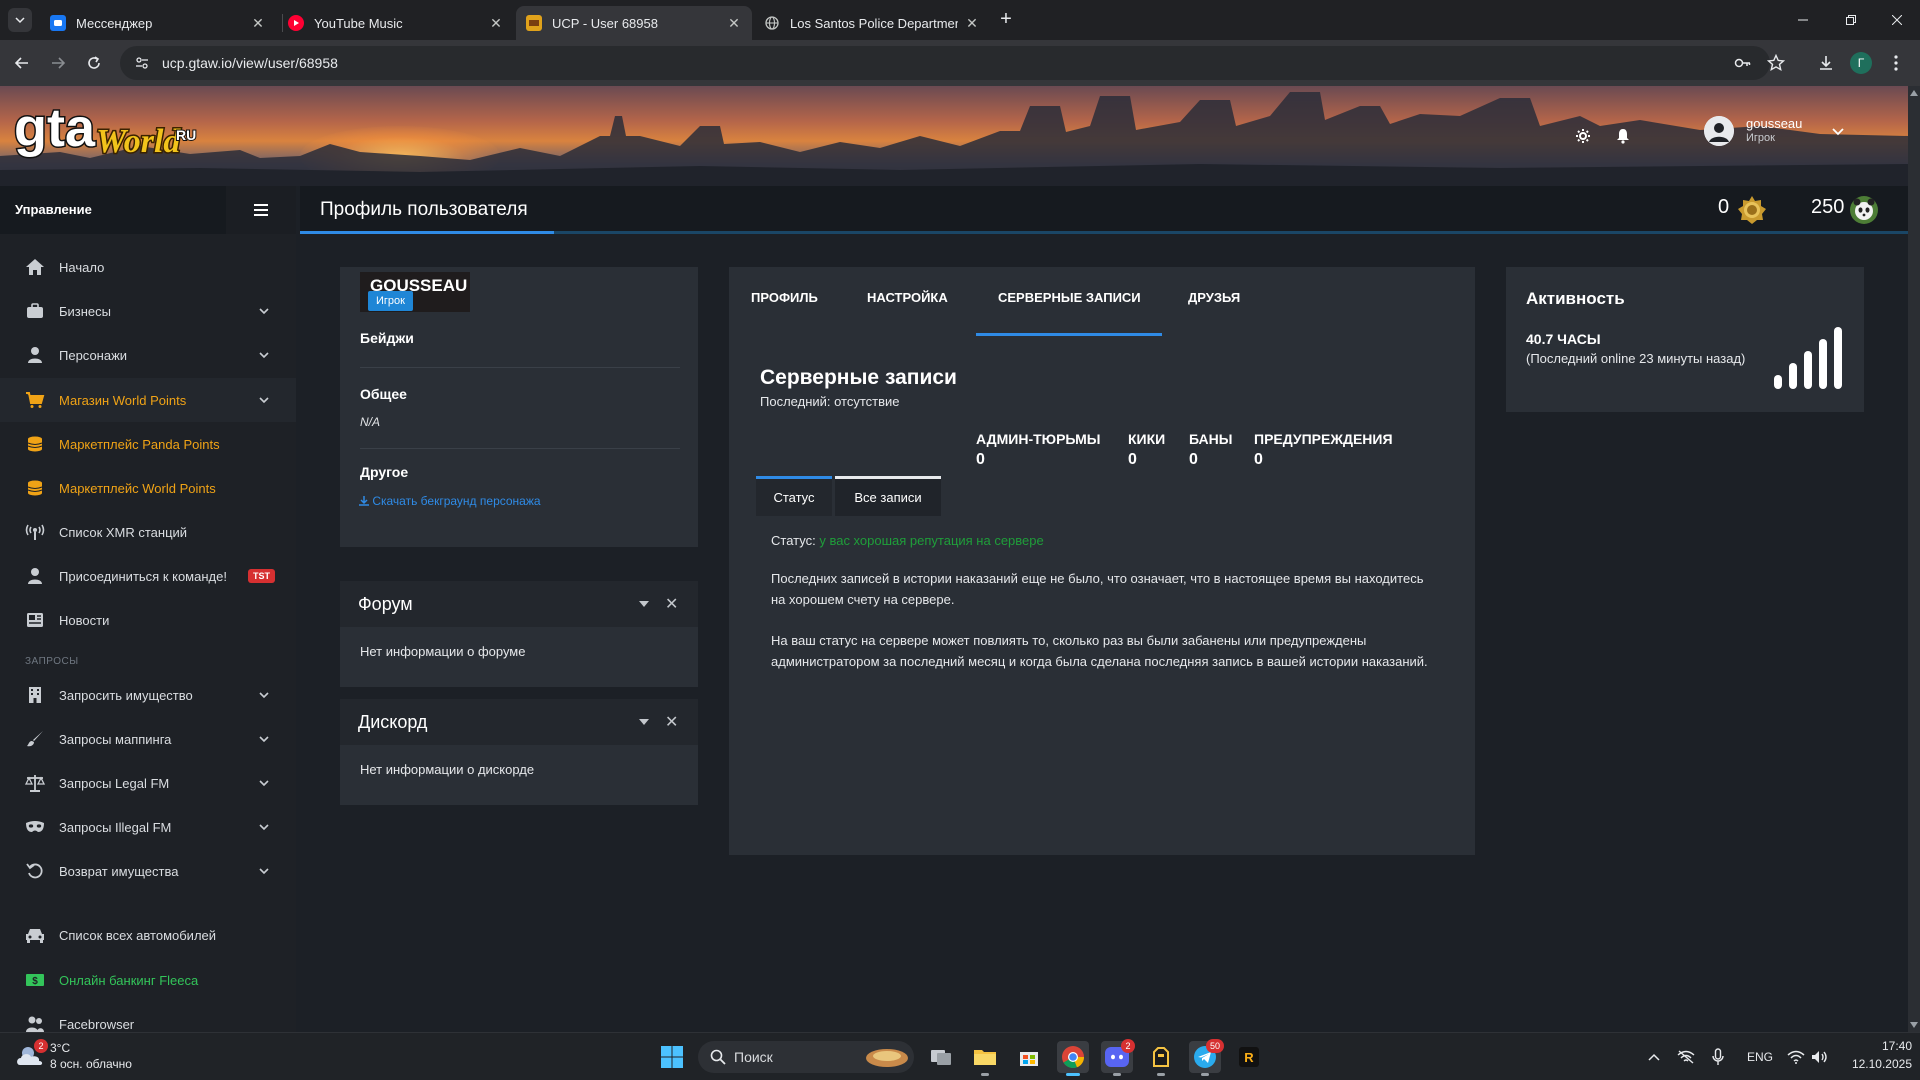  I want to click on file-explorer-icon, so click(985, 1058).